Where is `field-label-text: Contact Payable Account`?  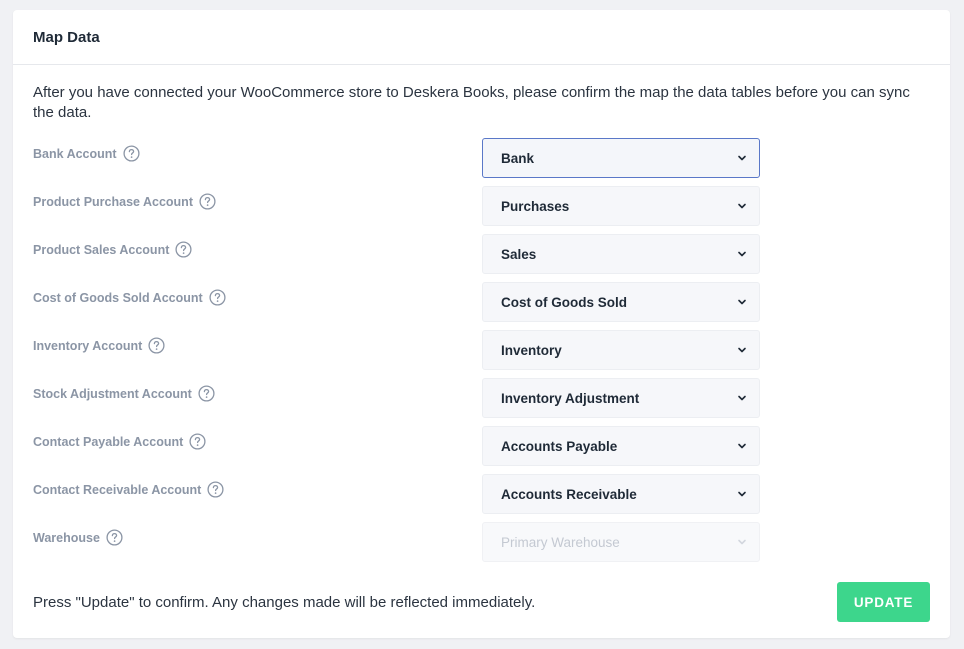 field-label-text: Contact Payable Account is located at coordinates (108, 441).